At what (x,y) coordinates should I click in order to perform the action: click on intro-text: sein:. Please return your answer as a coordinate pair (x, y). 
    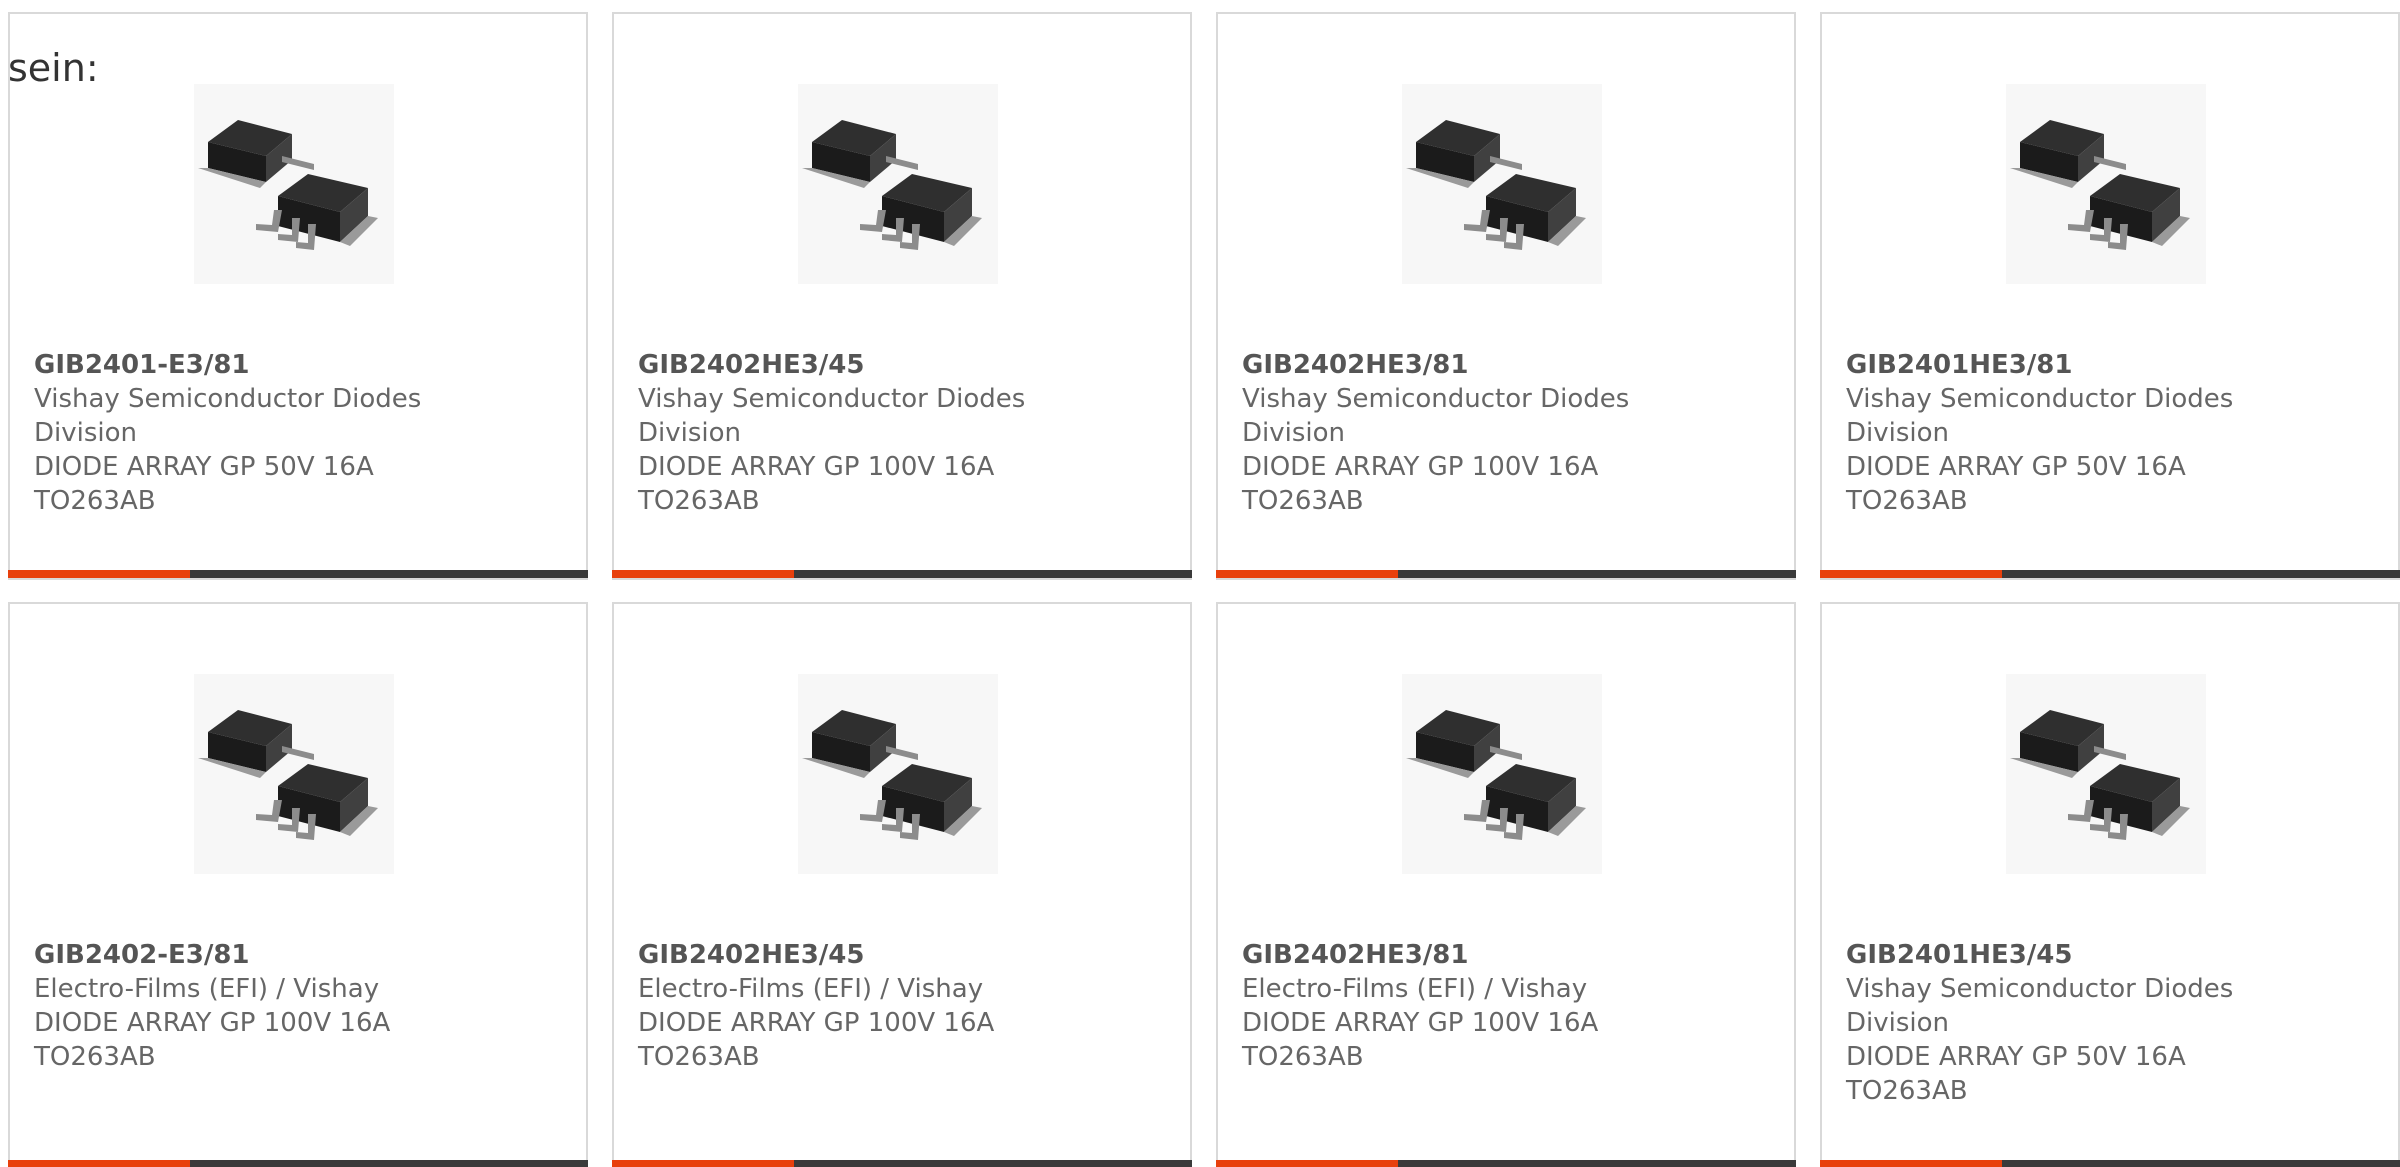
    Looking at the image, I should click on (53, 68).